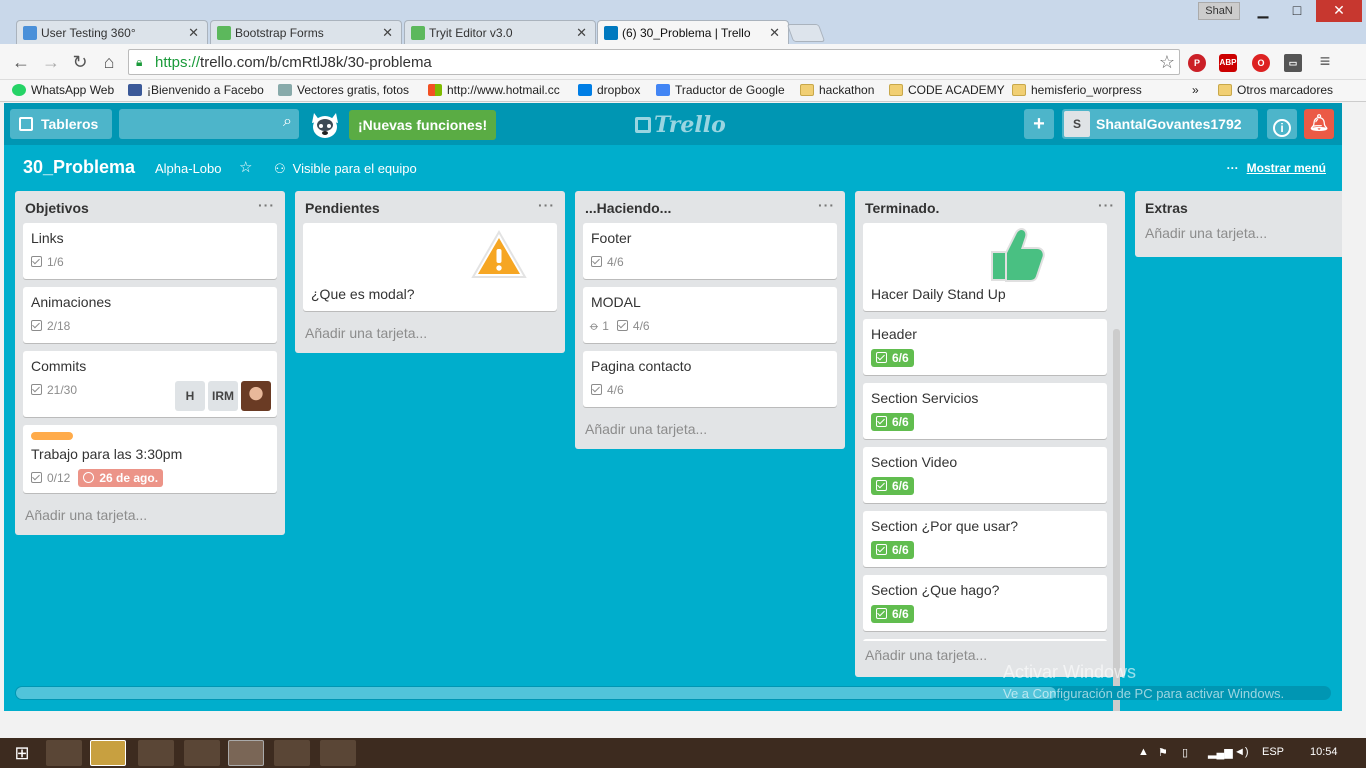 Image resolution: width=1366 pixels, height=768 pixels. Describe the element at coordinates (985, 603) in the screenshot. I see `card-section-que-hago: Section ¿Que hago? 6/6` at that location.